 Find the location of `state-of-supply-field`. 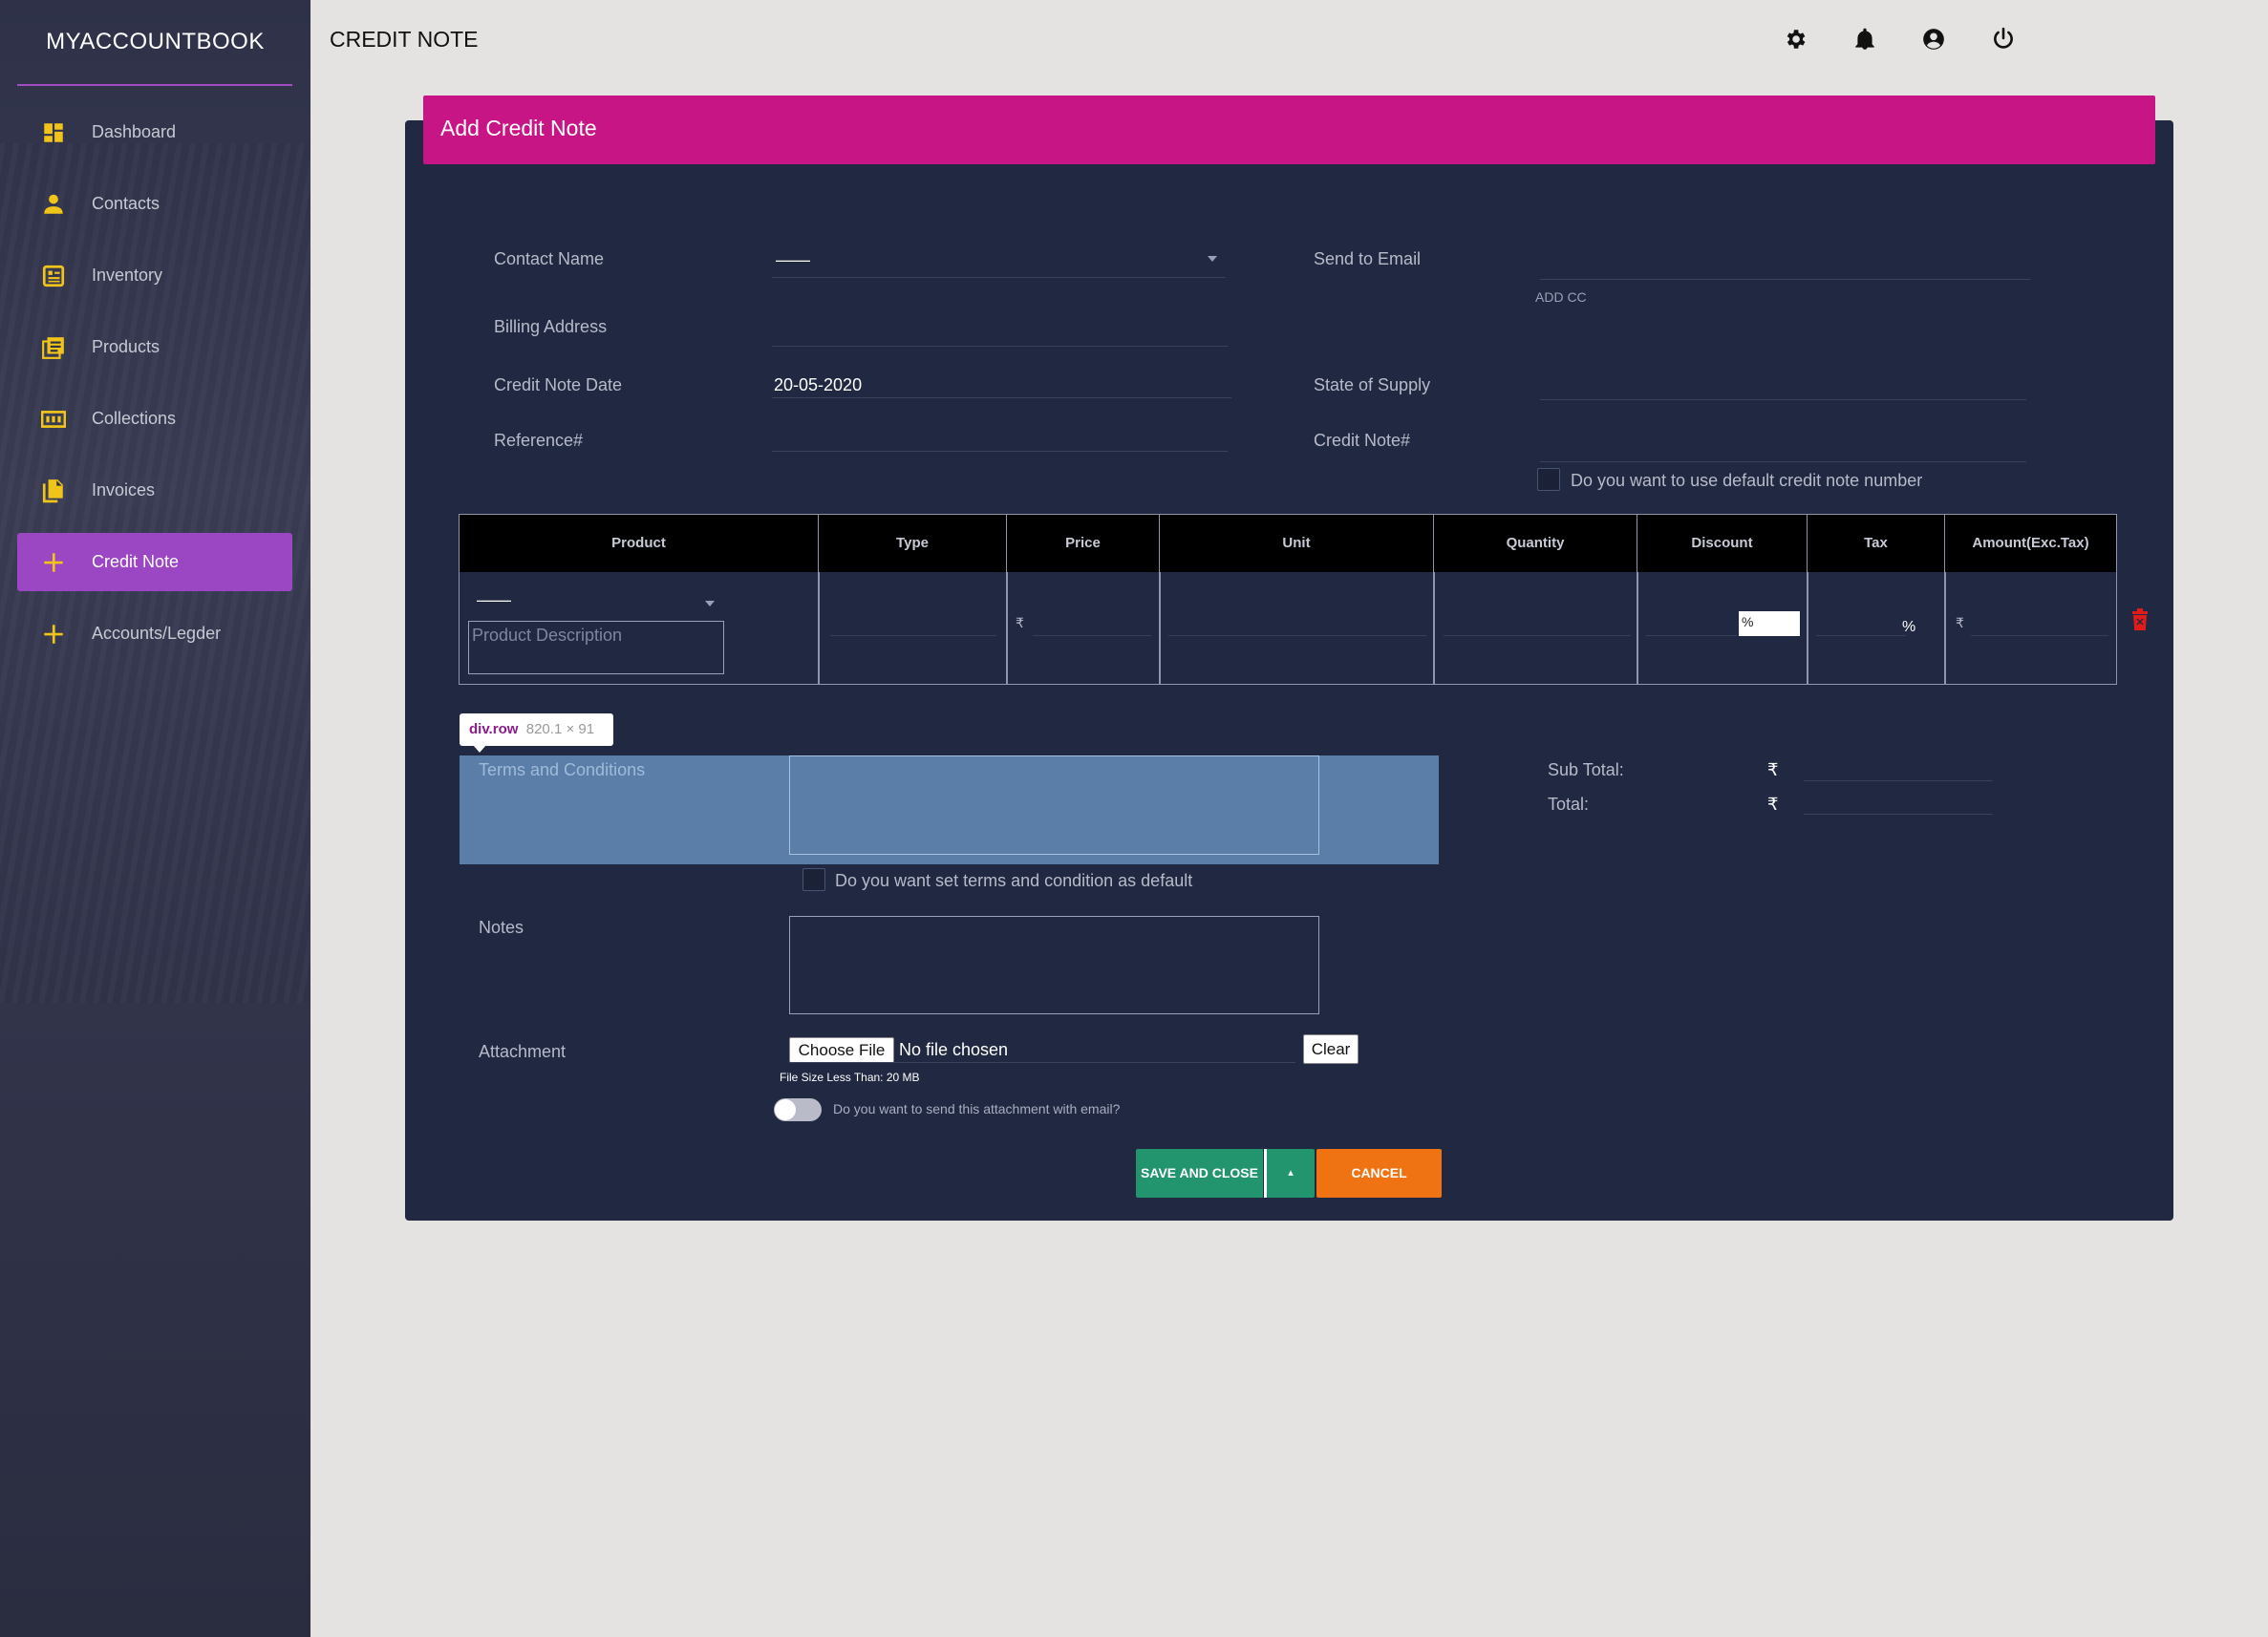

state-of-supply-field is located at coordinates (1783, 399).